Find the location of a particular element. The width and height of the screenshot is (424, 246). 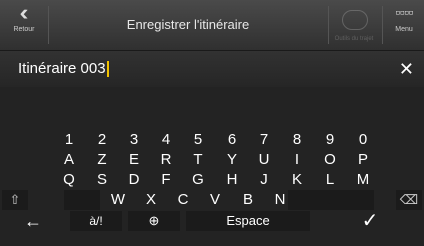

route-name-input: Itinéraire 003 is located at coordinates (63, 69).